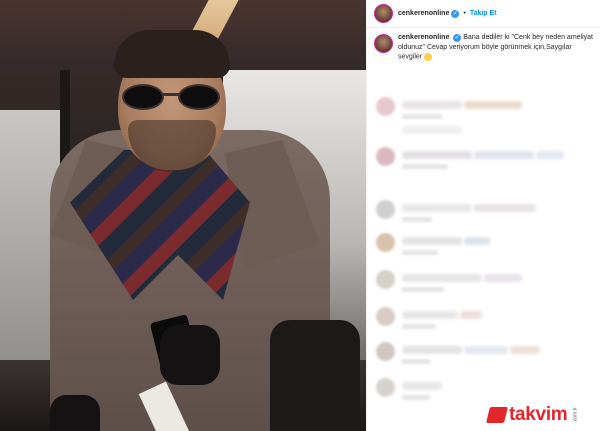  I want to click on gloved-hand-right, so click(190, 355).